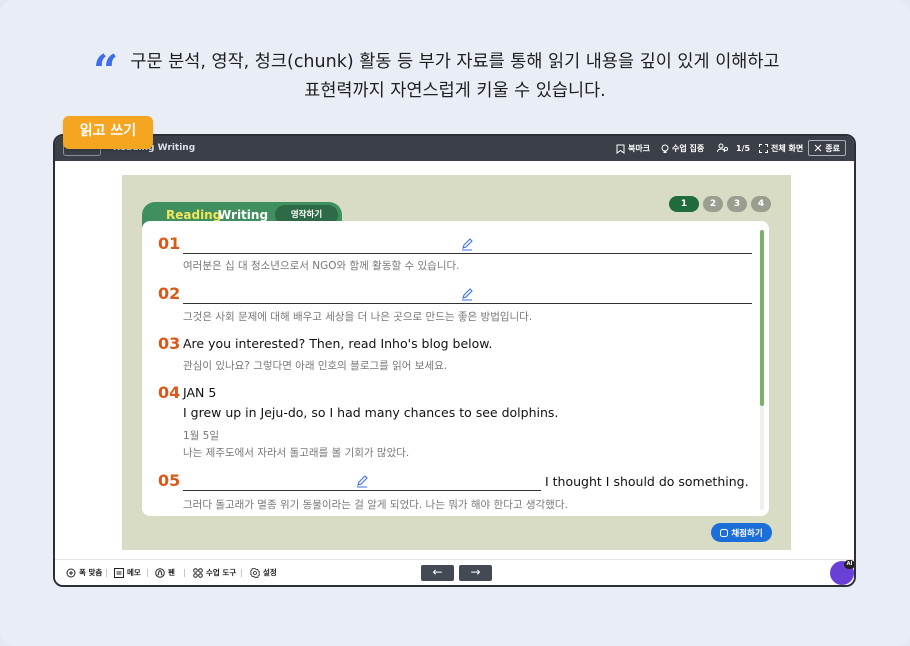 This screenshot has width=910, height=646. Describe the element at coordinates (455, 91) in the screenshot. I see `intro-line-2: 표현력까지 자연스럽게 키울 수 있습니다.` at that location.